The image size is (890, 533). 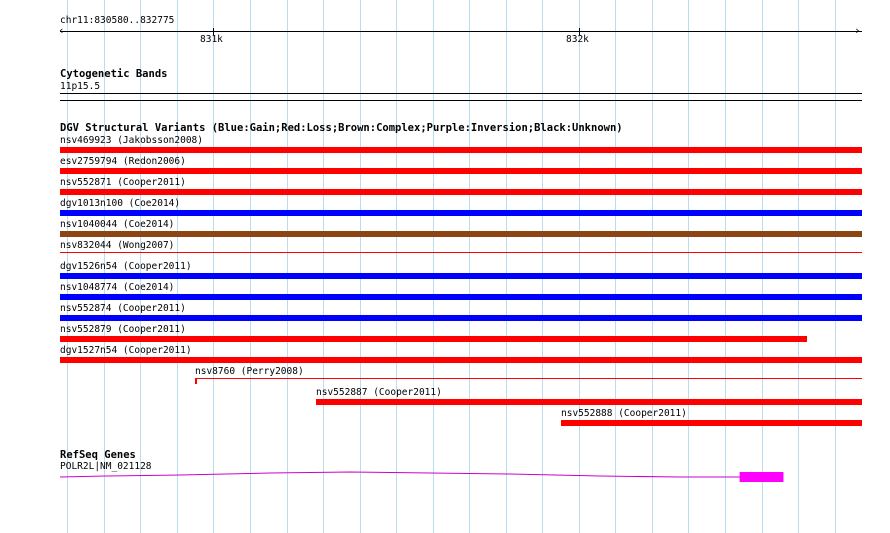 I want to click on ruler-tick-label: 832k, so click(x=577, y=39).